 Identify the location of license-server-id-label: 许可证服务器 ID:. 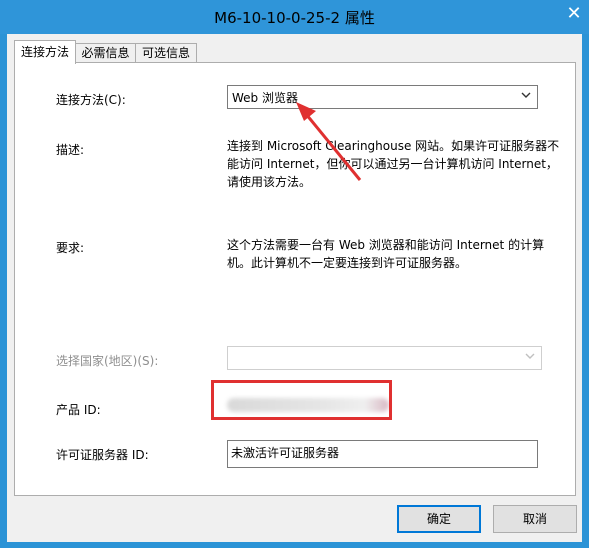
(102, 455).